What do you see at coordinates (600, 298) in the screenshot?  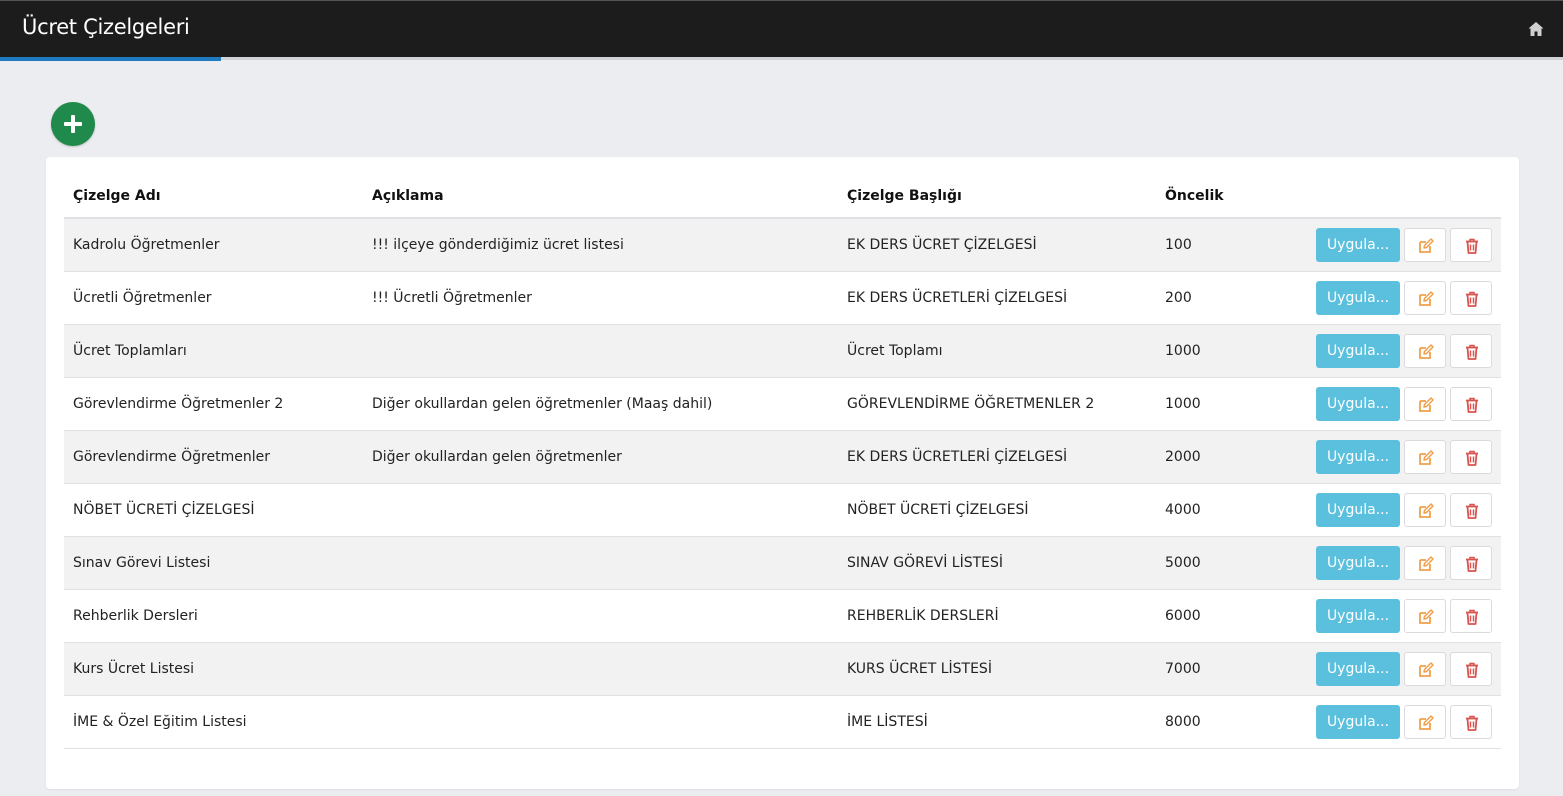 I see `cell-description: !!! Ücretli Öğretmenler` at bounding box center [600, 298].